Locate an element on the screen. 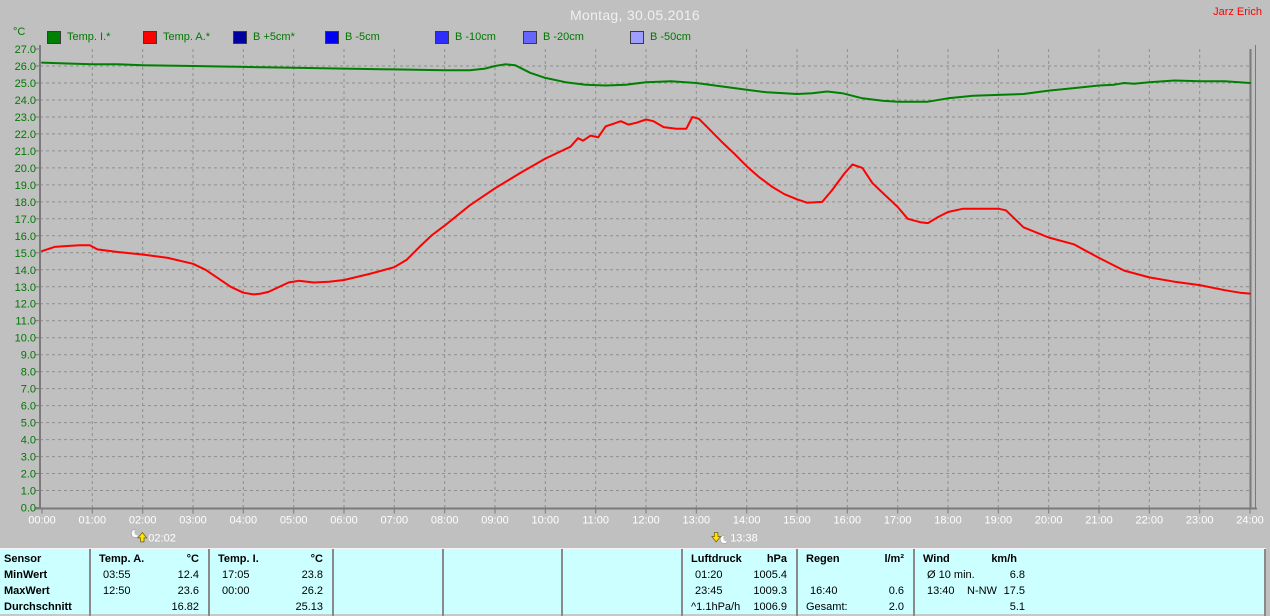  cell-value: 6.8 is located at coordinates (1017, 575).